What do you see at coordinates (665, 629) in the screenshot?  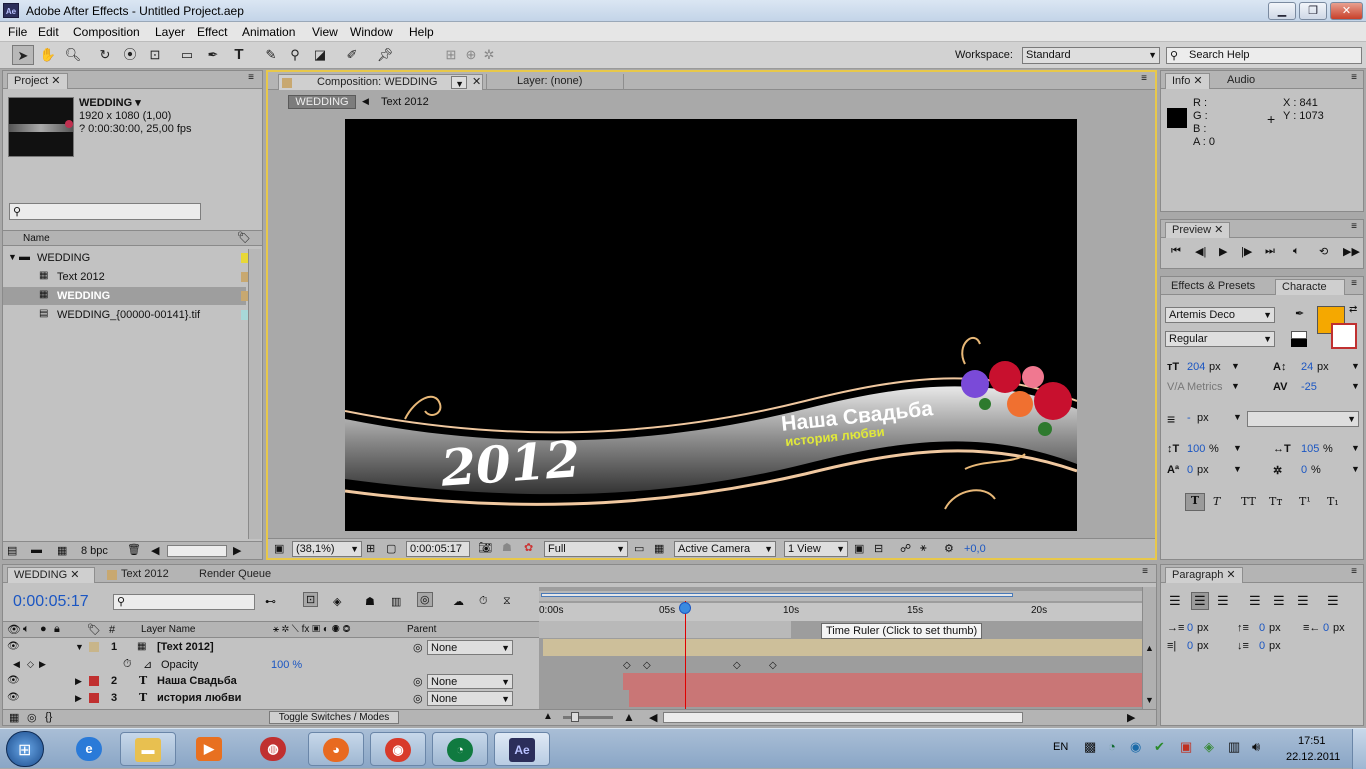 I see `work-area-bar` at bounding box center [665, 629].